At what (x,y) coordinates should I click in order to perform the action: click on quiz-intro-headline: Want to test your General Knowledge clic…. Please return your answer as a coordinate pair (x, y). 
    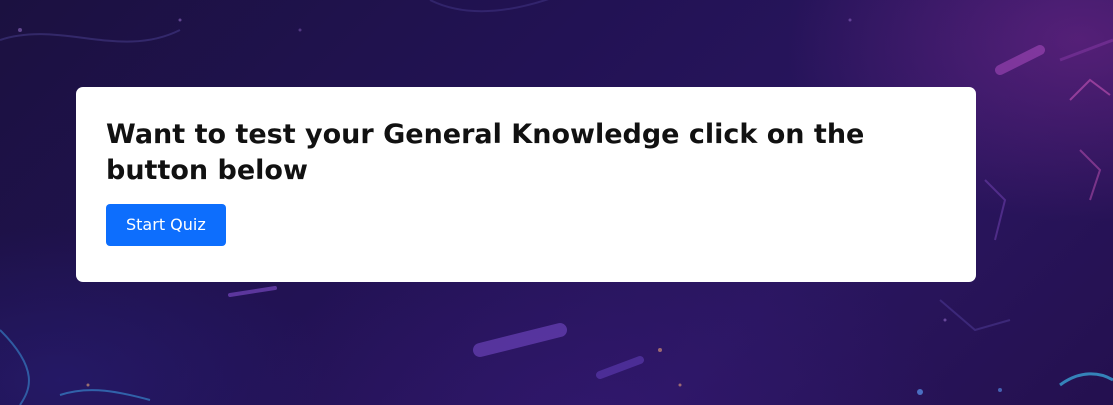
    Looking at the image, I should click on (485, 152).